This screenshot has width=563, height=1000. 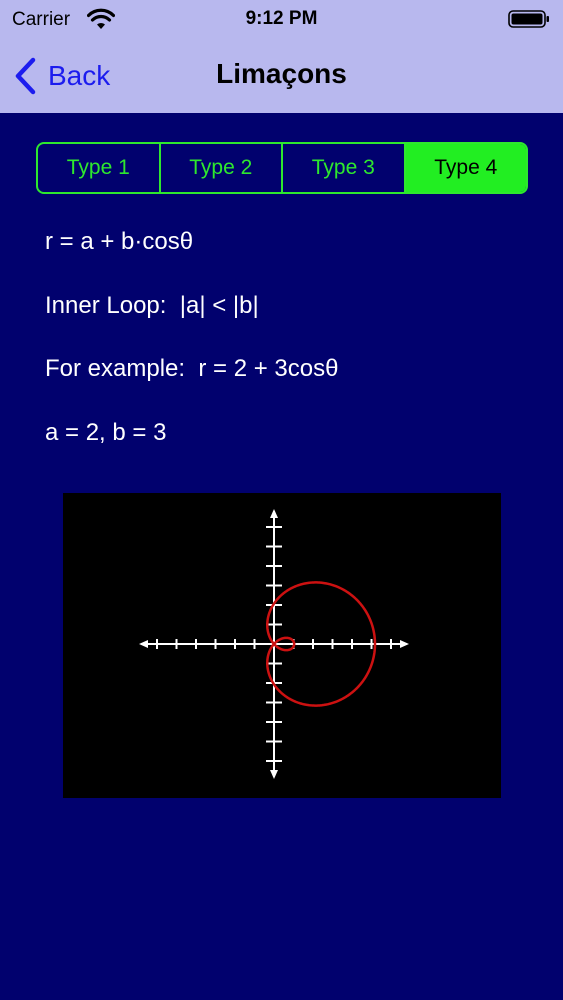 I want to click on page-title: Limaçons, so click(x=281, y=73).